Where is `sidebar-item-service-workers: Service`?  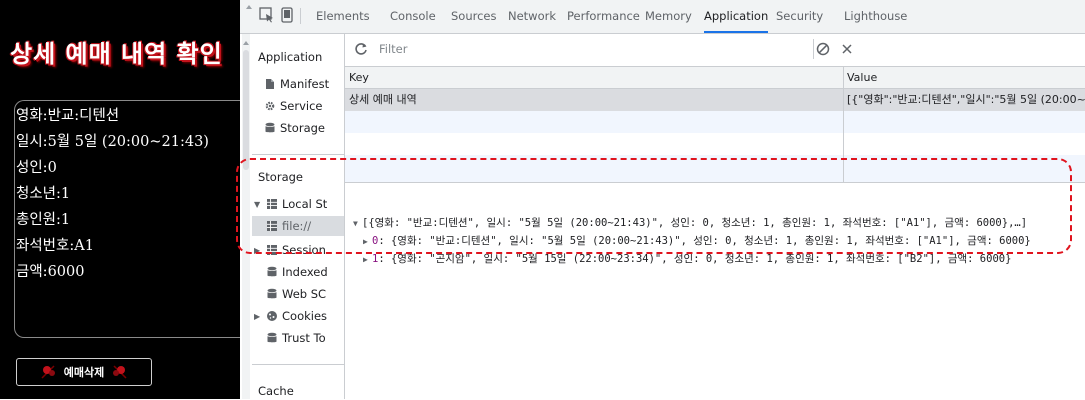 sidebar-item-service-workers: Service is located at coordinates (304, 106).